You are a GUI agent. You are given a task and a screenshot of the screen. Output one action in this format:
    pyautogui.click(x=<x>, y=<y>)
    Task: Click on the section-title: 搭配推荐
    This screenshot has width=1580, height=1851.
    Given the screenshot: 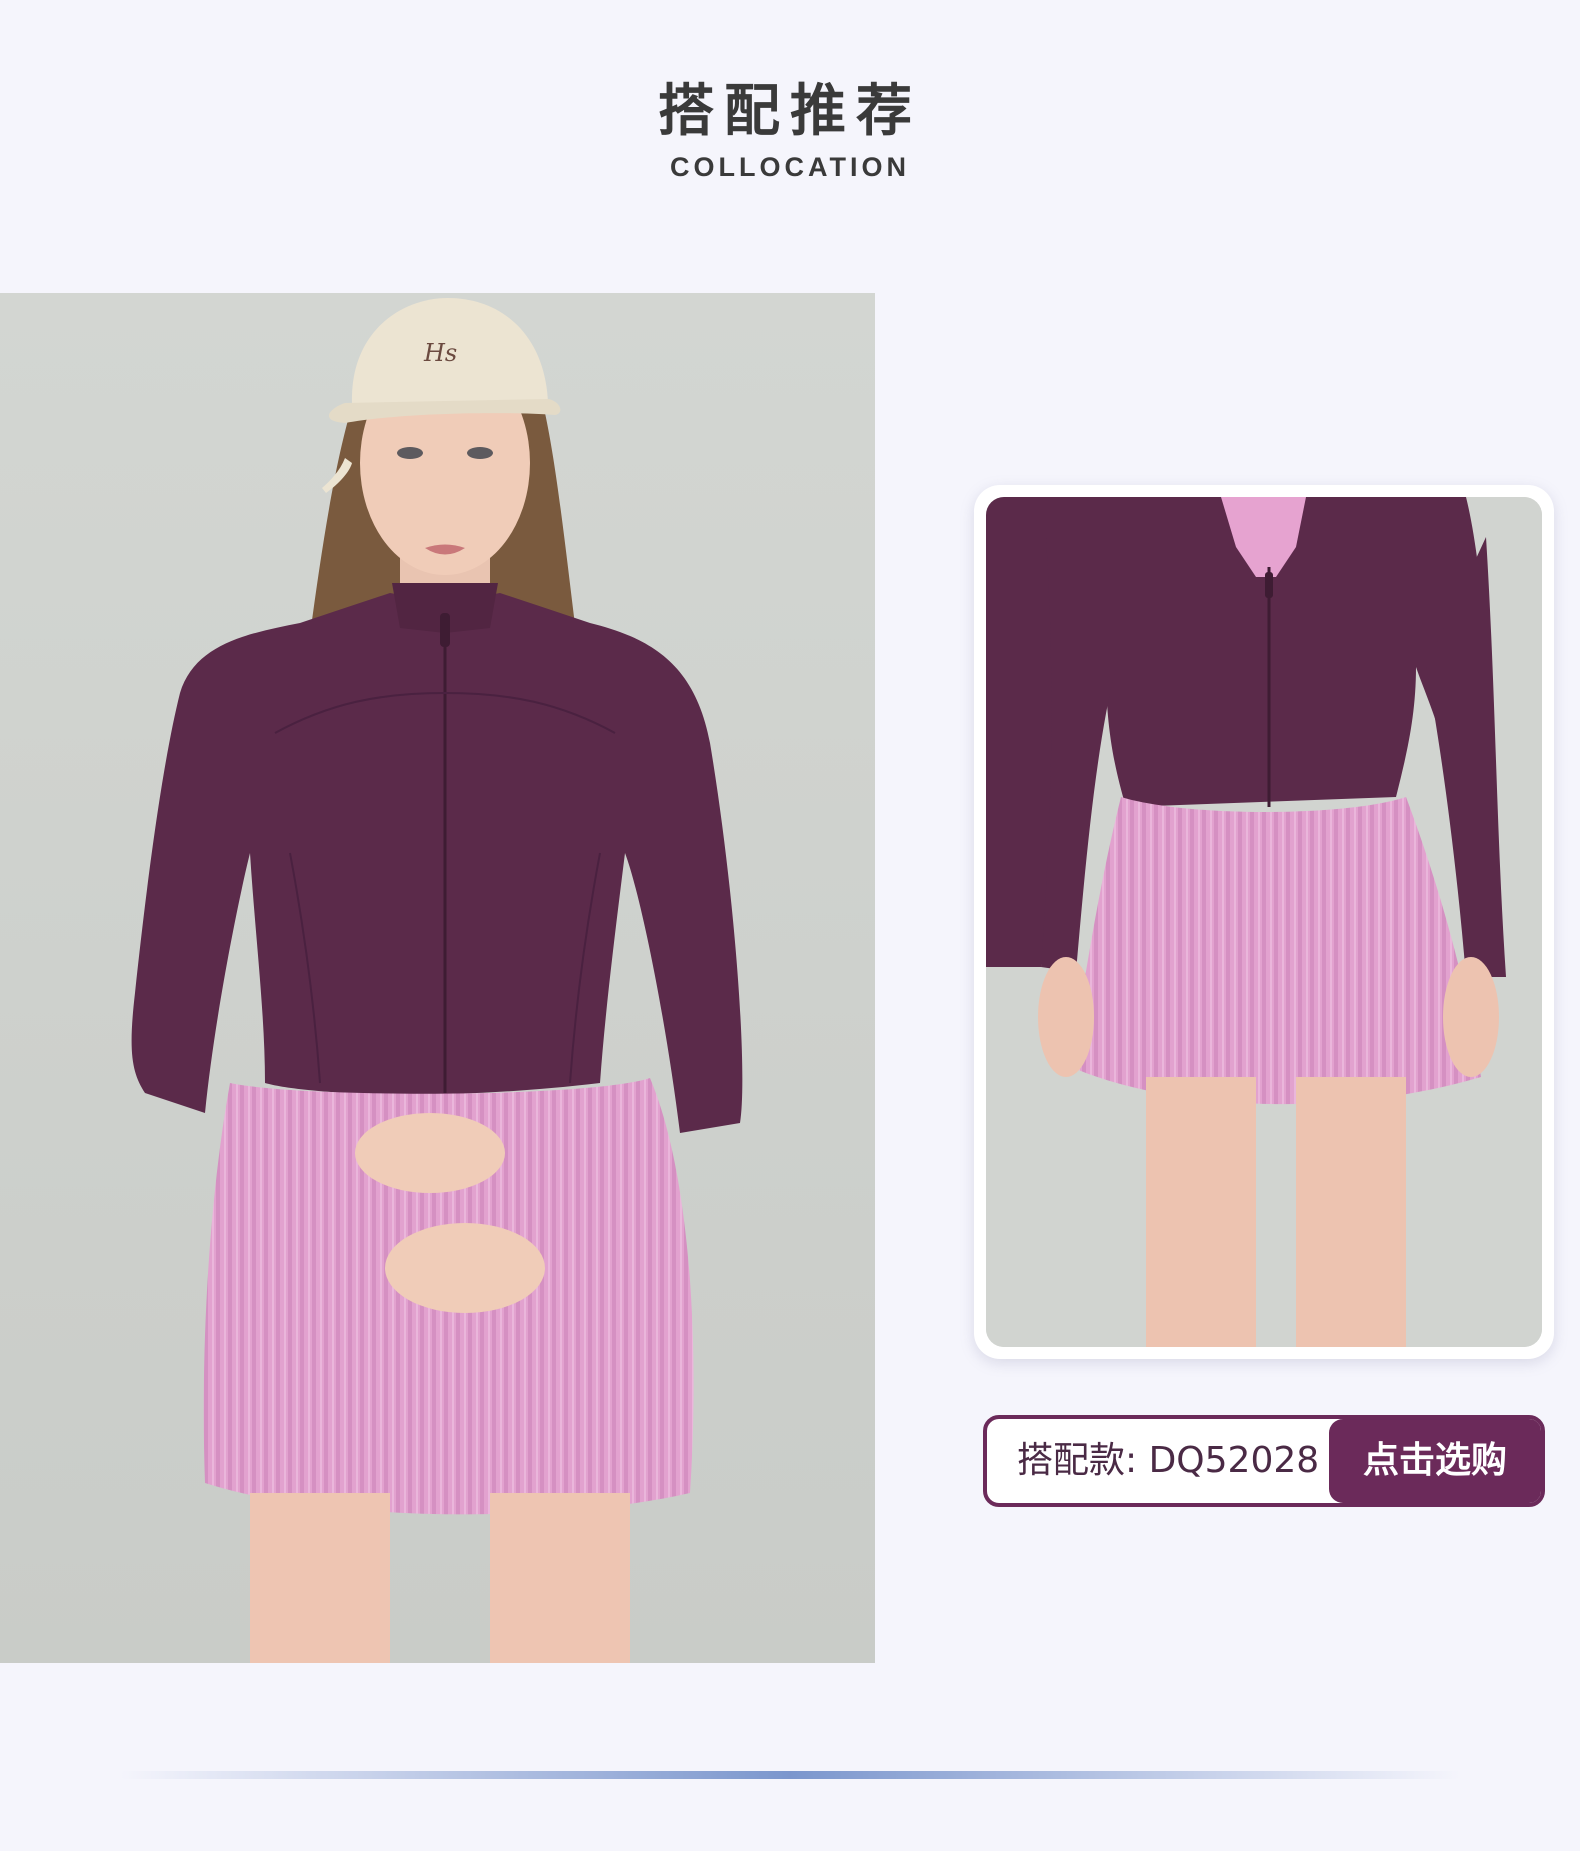 What is the action you would take?
    pyautogui.click(x=790, y=111)
    